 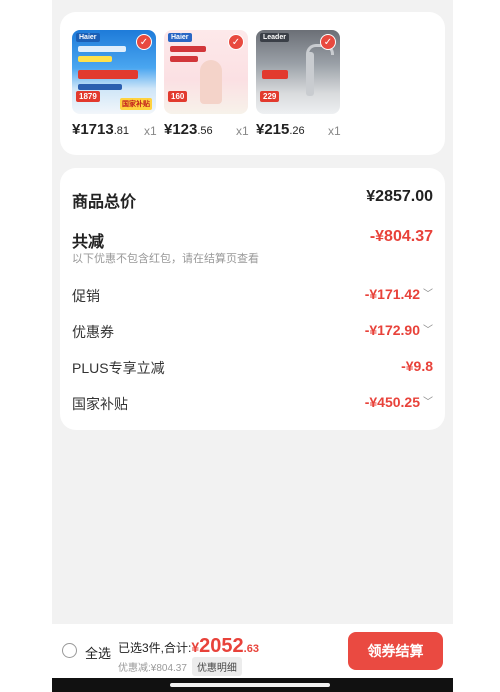 I want to click on price-tag: 1879, so click(x=88, y=96).